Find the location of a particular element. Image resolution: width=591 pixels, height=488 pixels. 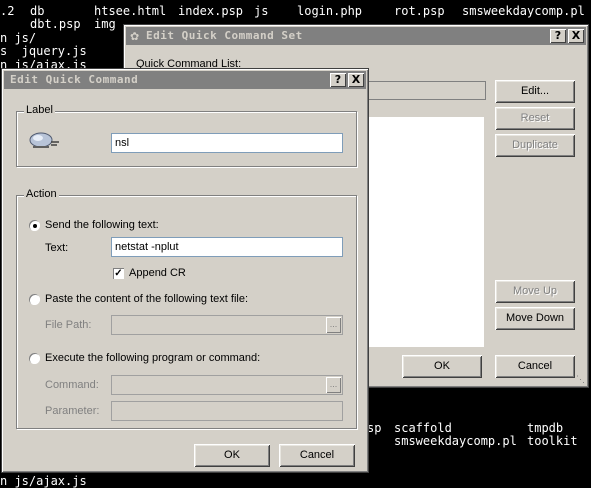

terminal-text: img is located at coordinates (105, 24).